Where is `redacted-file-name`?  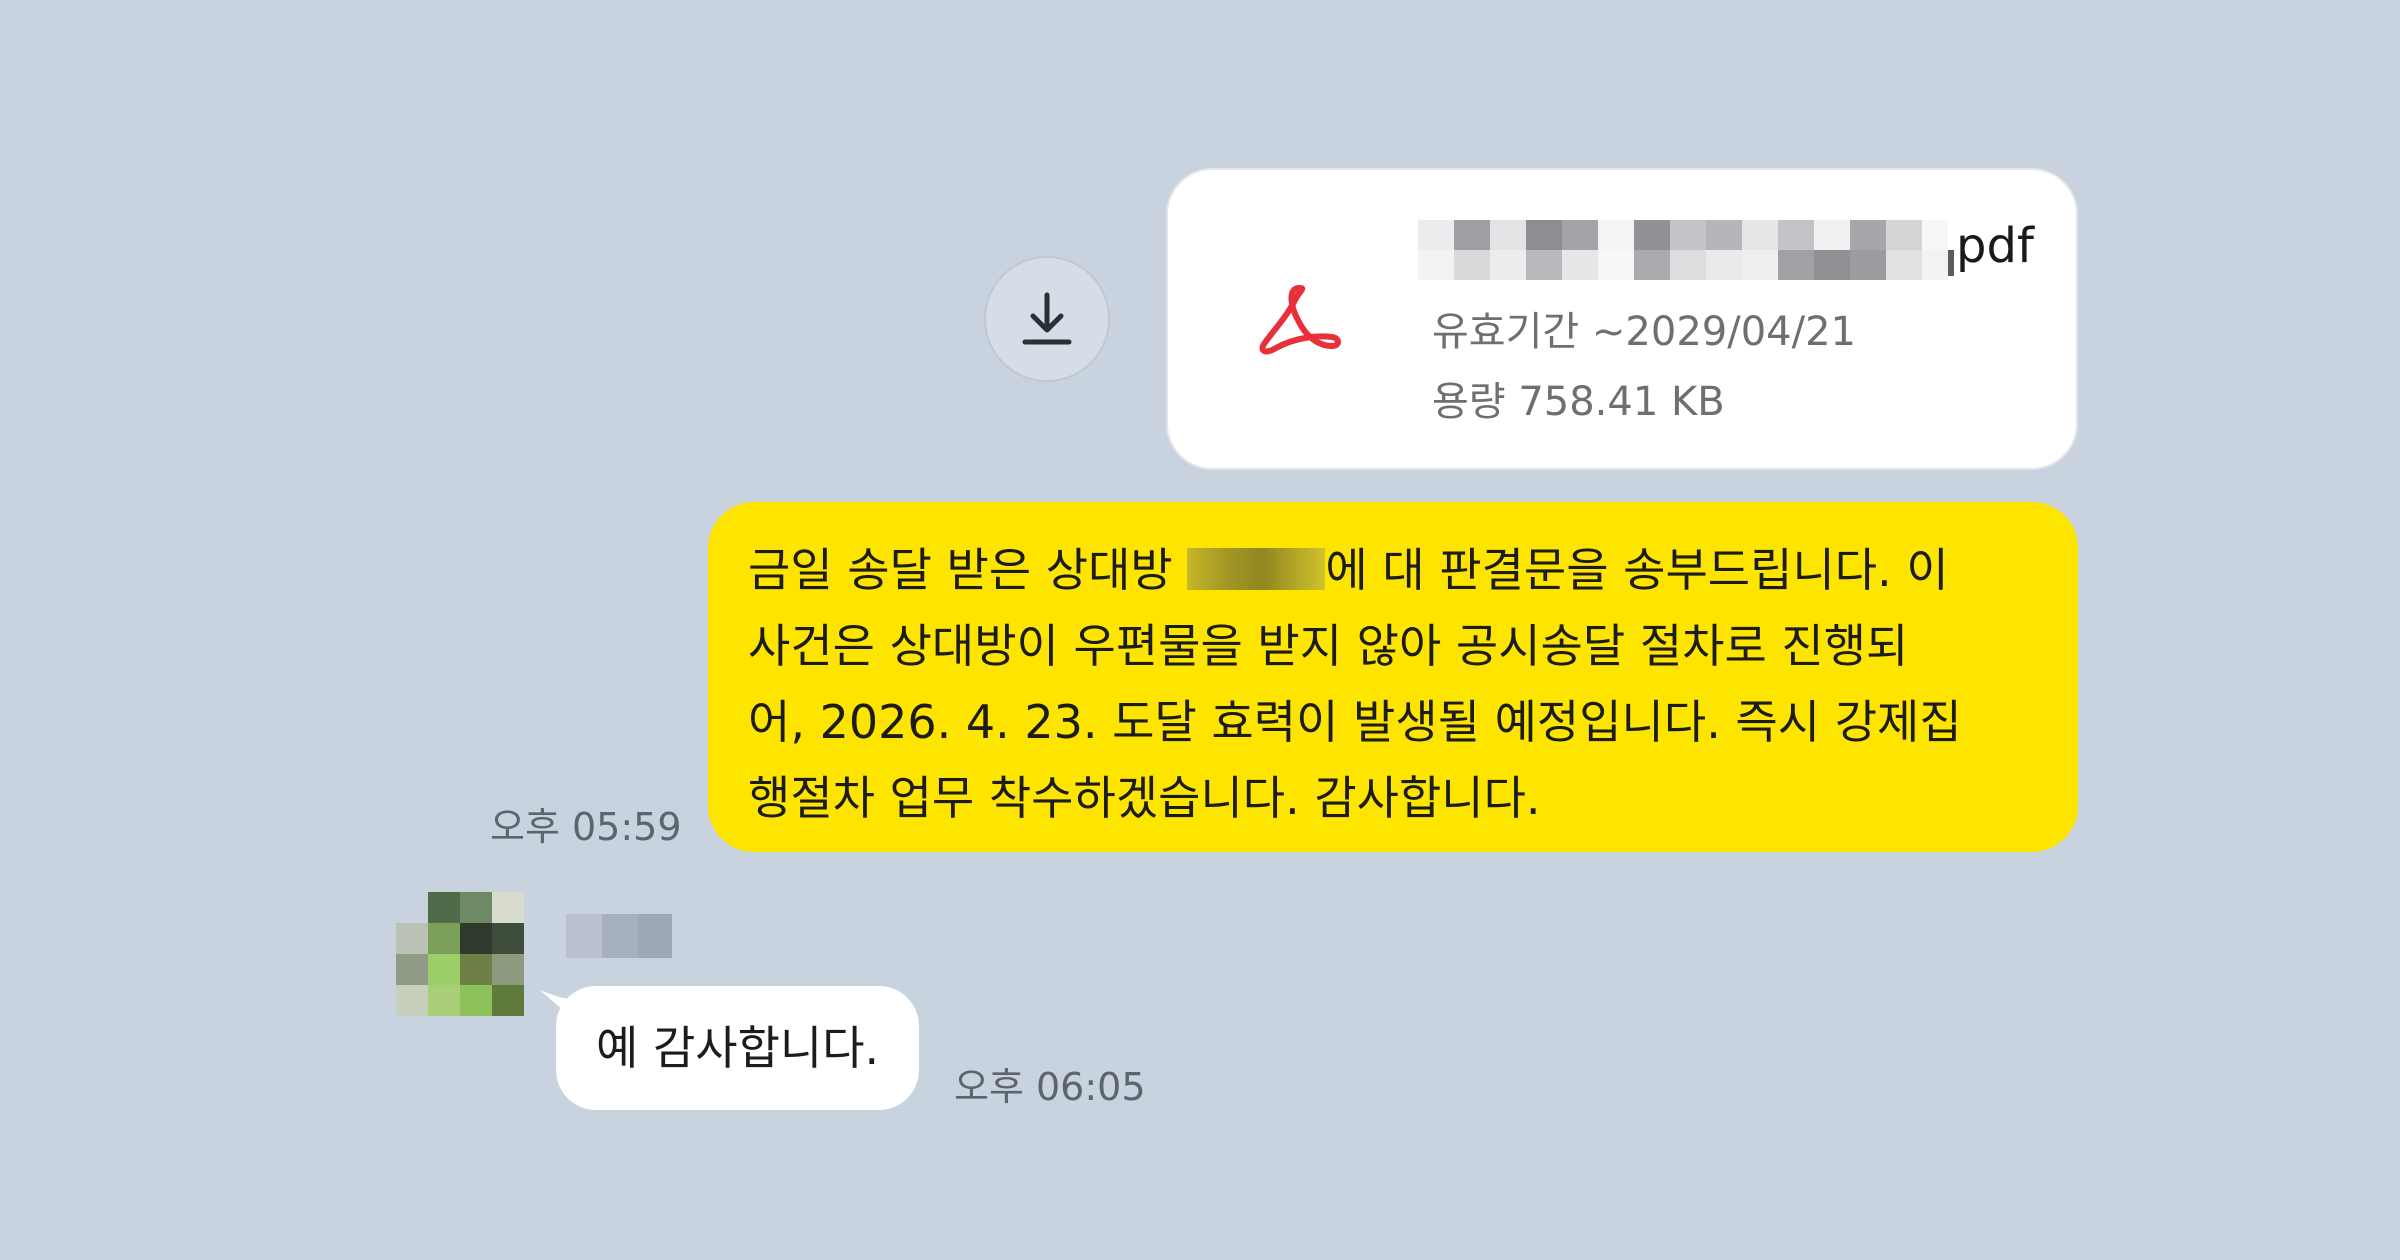
redacted-file-name is located at coordinates (1686, 250).